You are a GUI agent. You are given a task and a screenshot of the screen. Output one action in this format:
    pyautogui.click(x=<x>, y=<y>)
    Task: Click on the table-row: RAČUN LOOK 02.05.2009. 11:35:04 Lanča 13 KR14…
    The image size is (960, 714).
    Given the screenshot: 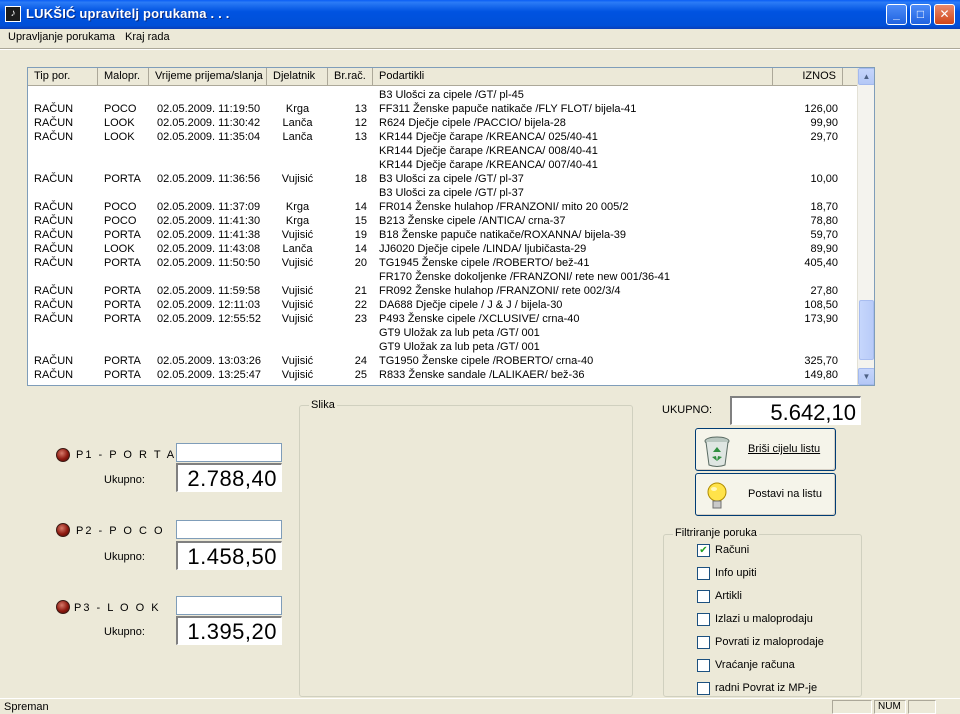 What is the action you would take?
    pyautogui.click(x=443, y=137)
    